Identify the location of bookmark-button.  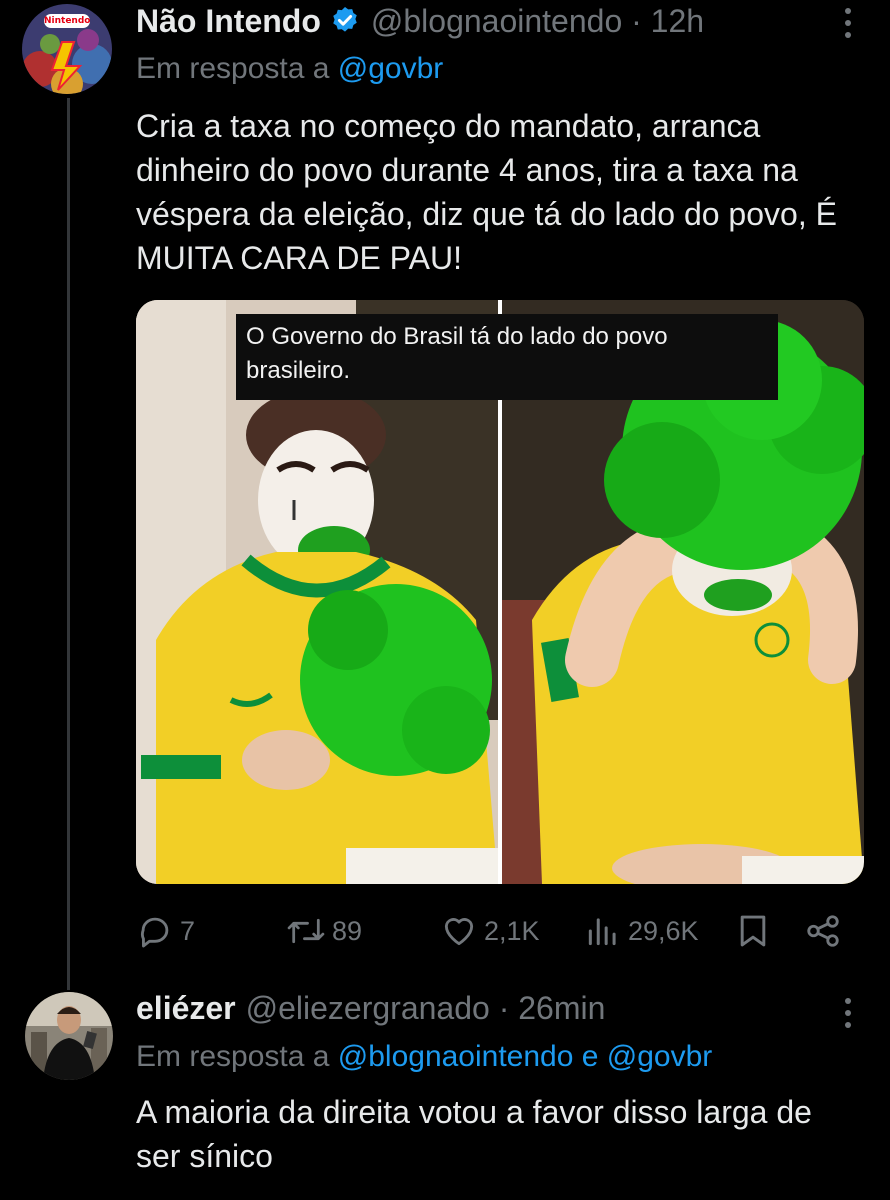
(753, 931).